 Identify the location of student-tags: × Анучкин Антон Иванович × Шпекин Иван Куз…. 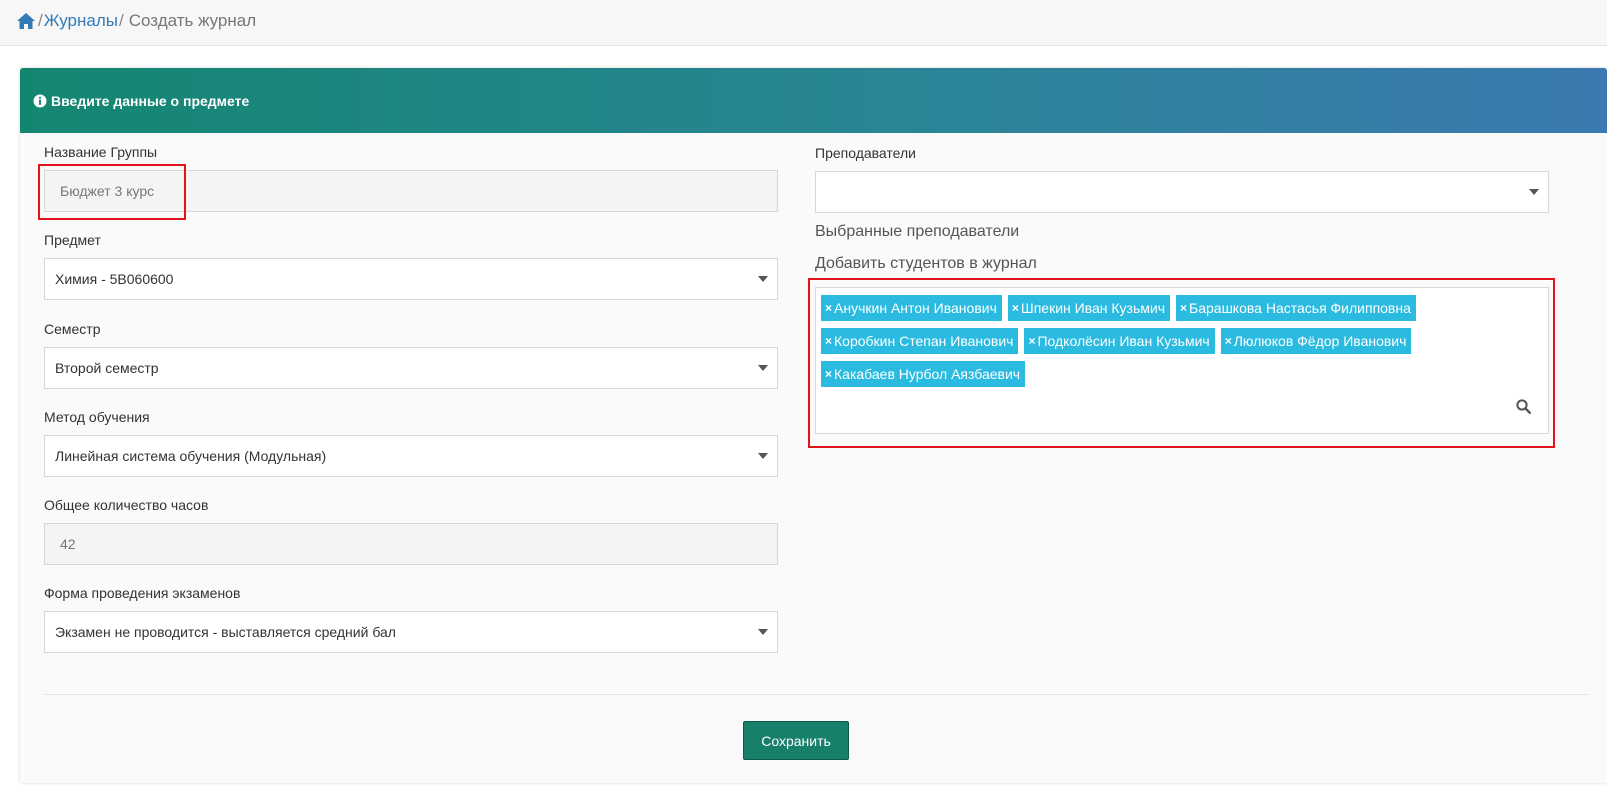
(1171, 341).